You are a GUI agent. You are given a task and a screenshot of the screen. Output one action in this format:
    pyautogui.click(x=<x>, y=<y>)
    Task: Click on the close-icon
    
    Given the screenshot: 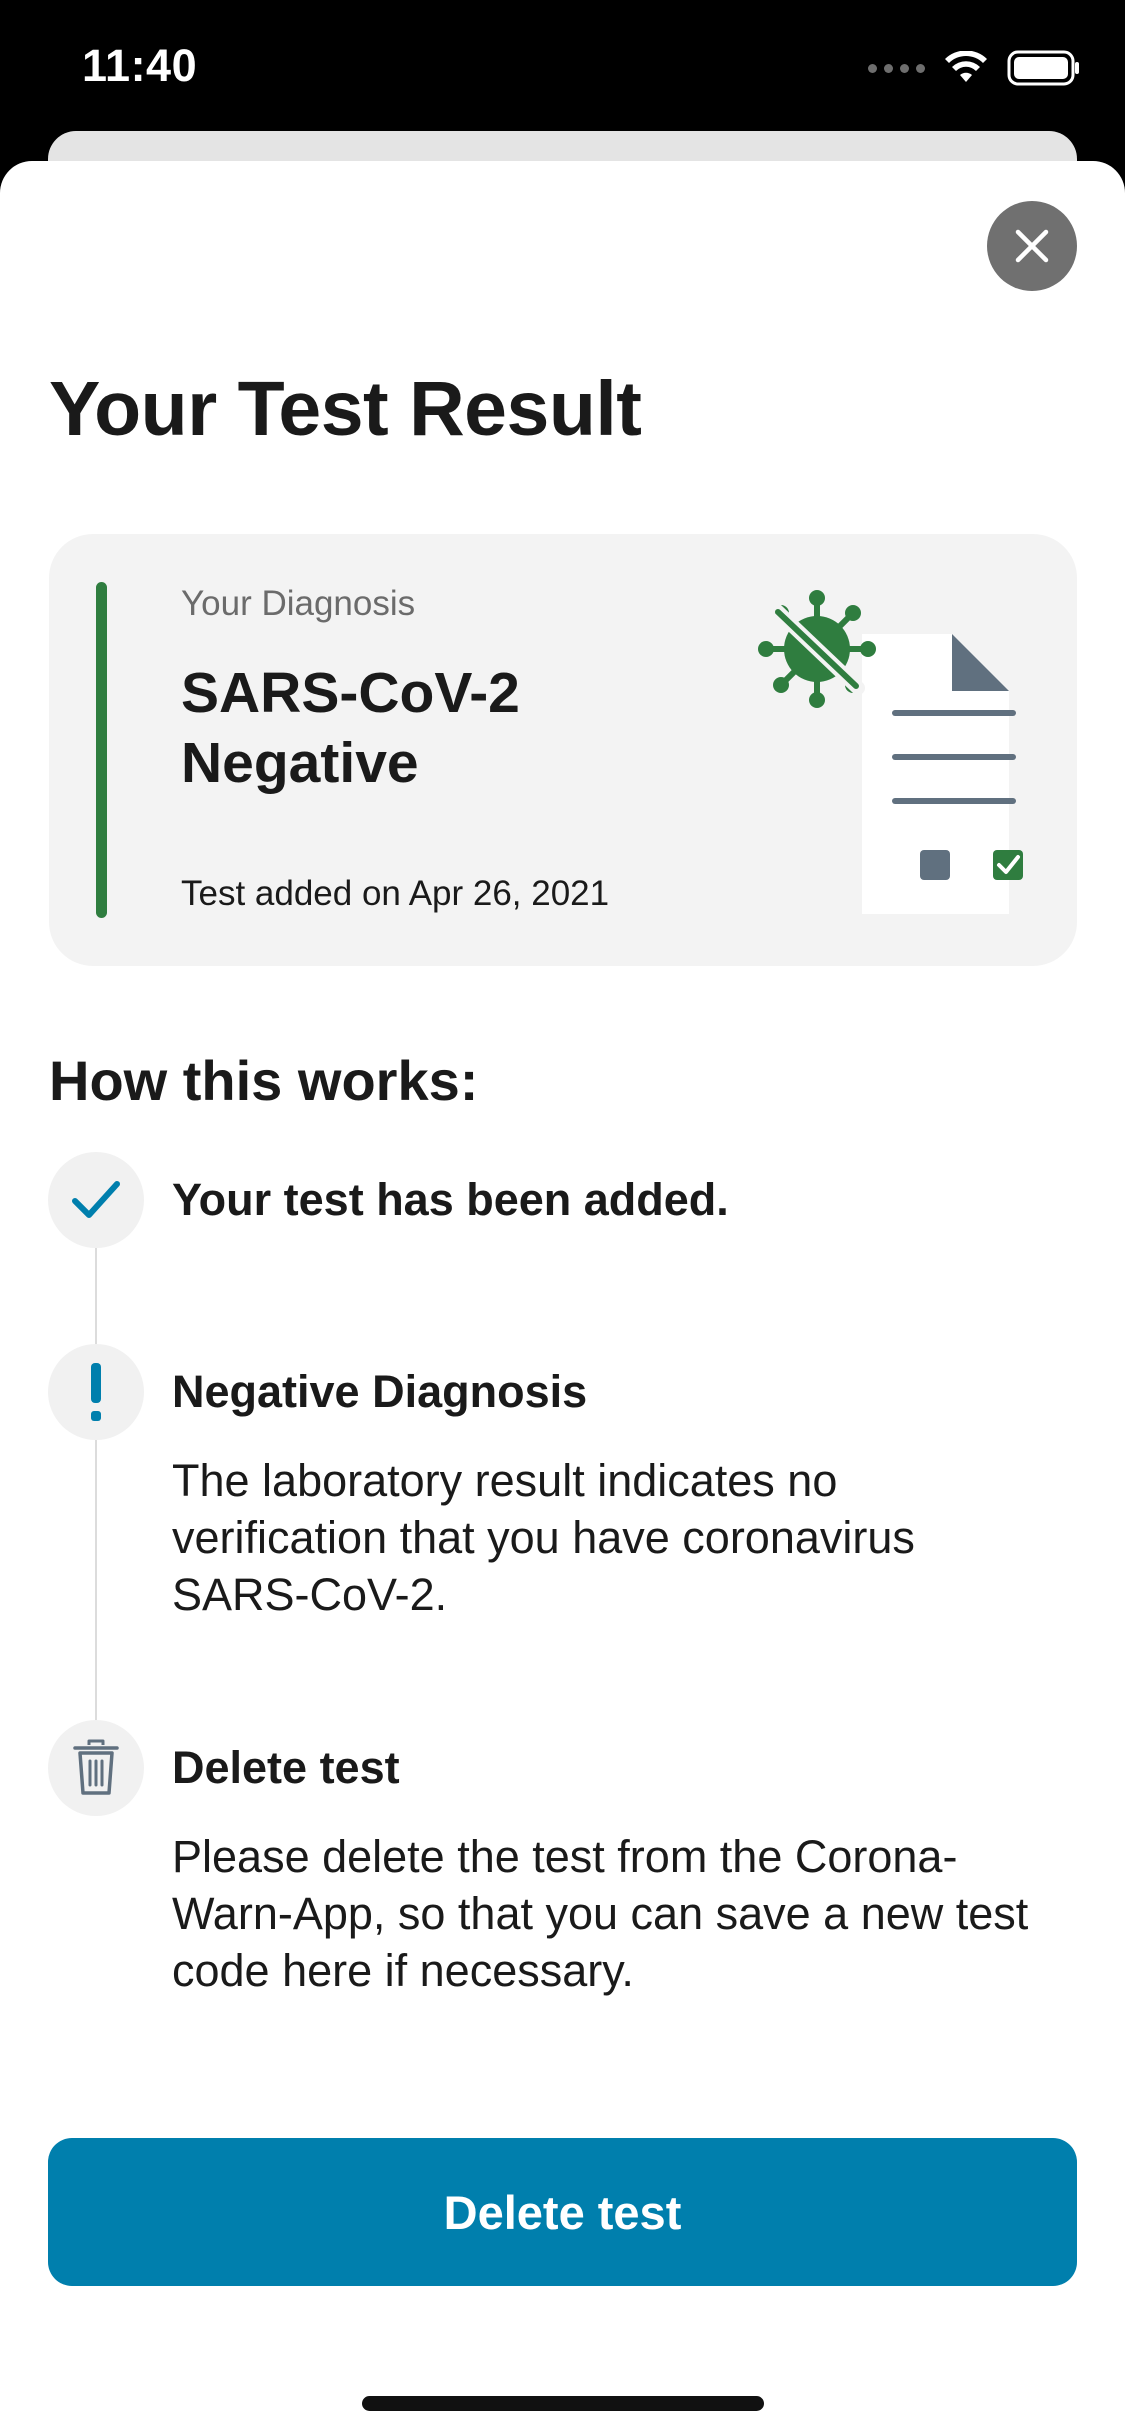 What is the action you would take?
    pyautogui.click(x=1032, y=246)
    